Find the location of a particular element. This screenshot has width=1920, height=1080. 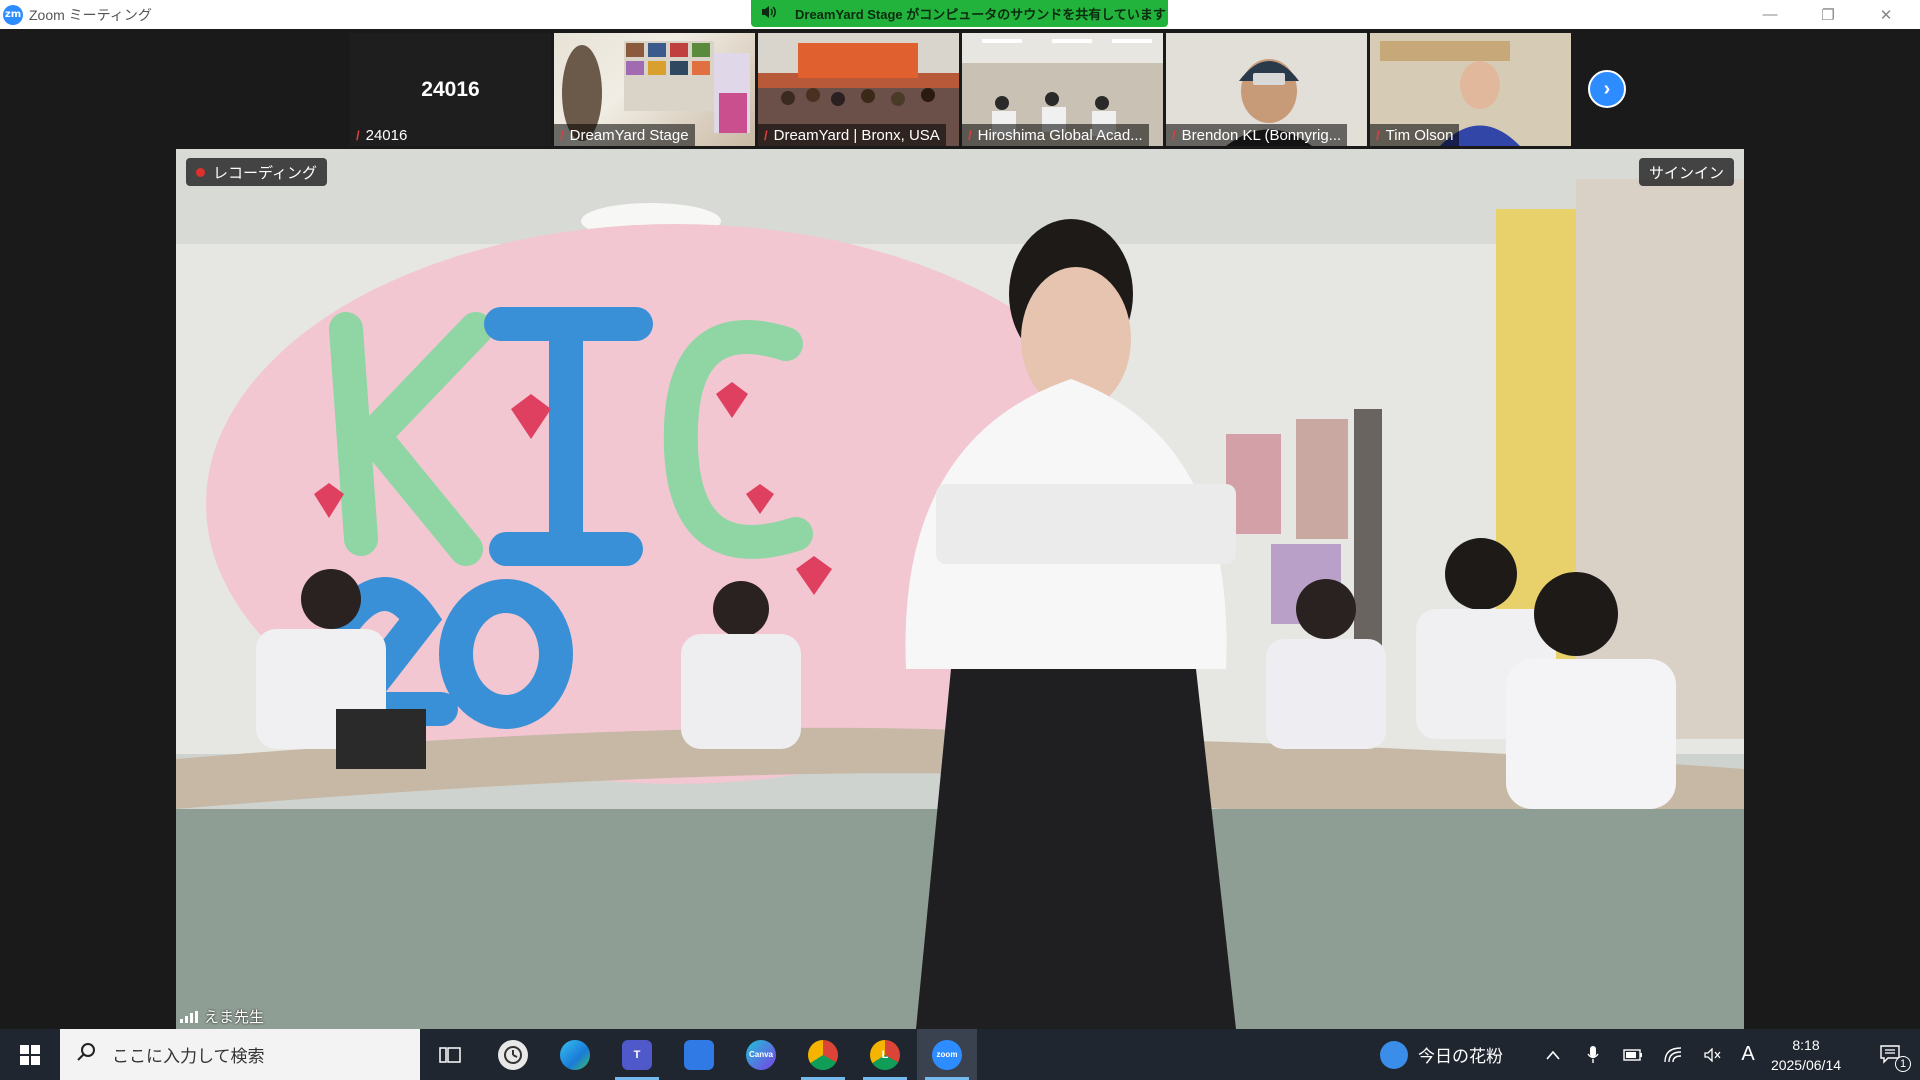

clock-app-icon is located at coordinates (513, 1054).